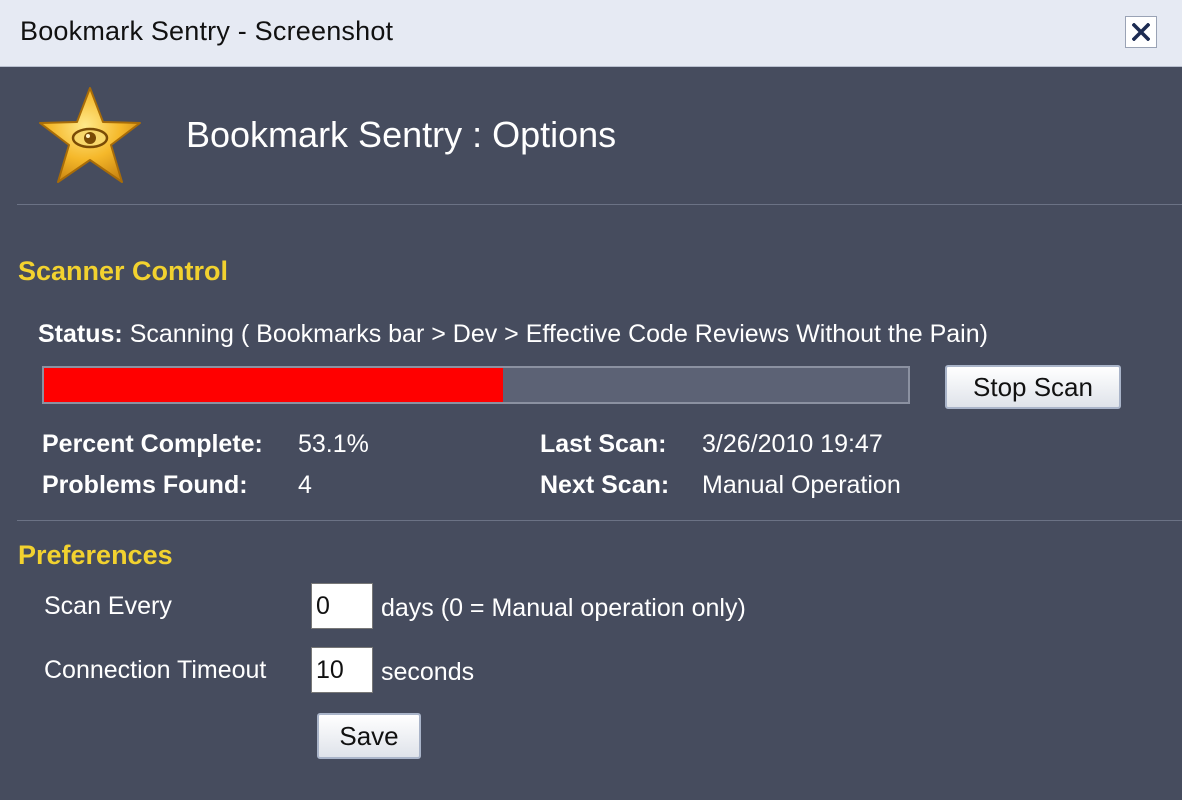 The image size is (1182, 800). Describe the element at coordinates (305, 485) in the screenshot. I see `problems-found-value: 4` at that location.